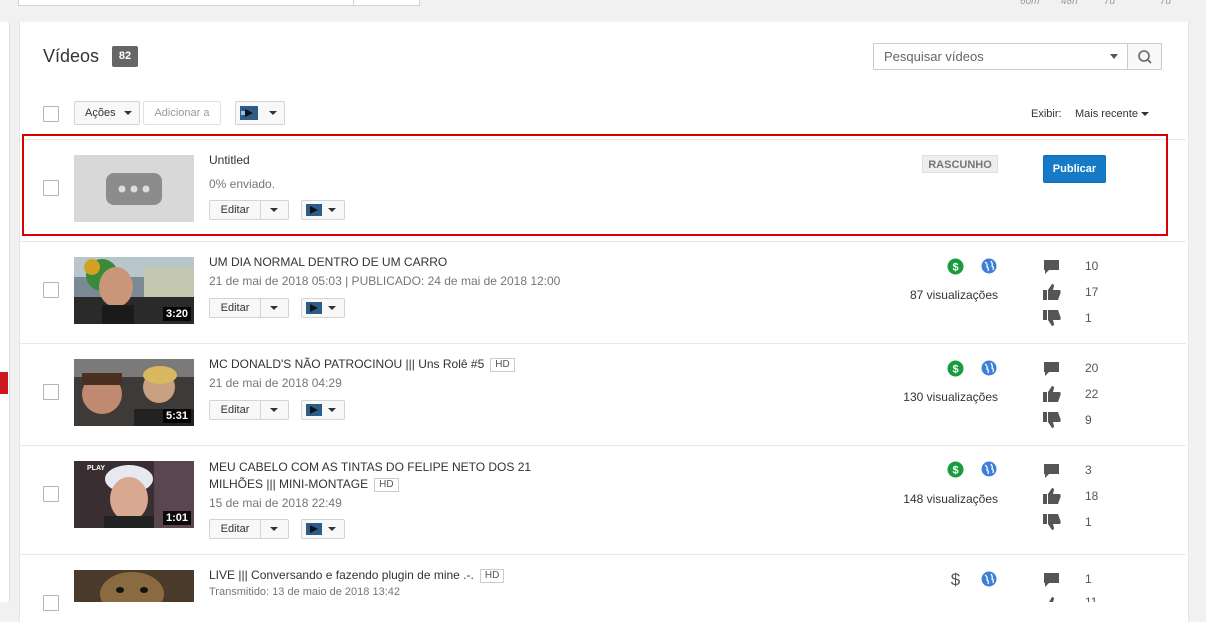 This screenshot has height=622, width=1206. Describe the element at coordinates (953, 295) in the screenshot. I see `view-count: 87 visualizações` at that location.